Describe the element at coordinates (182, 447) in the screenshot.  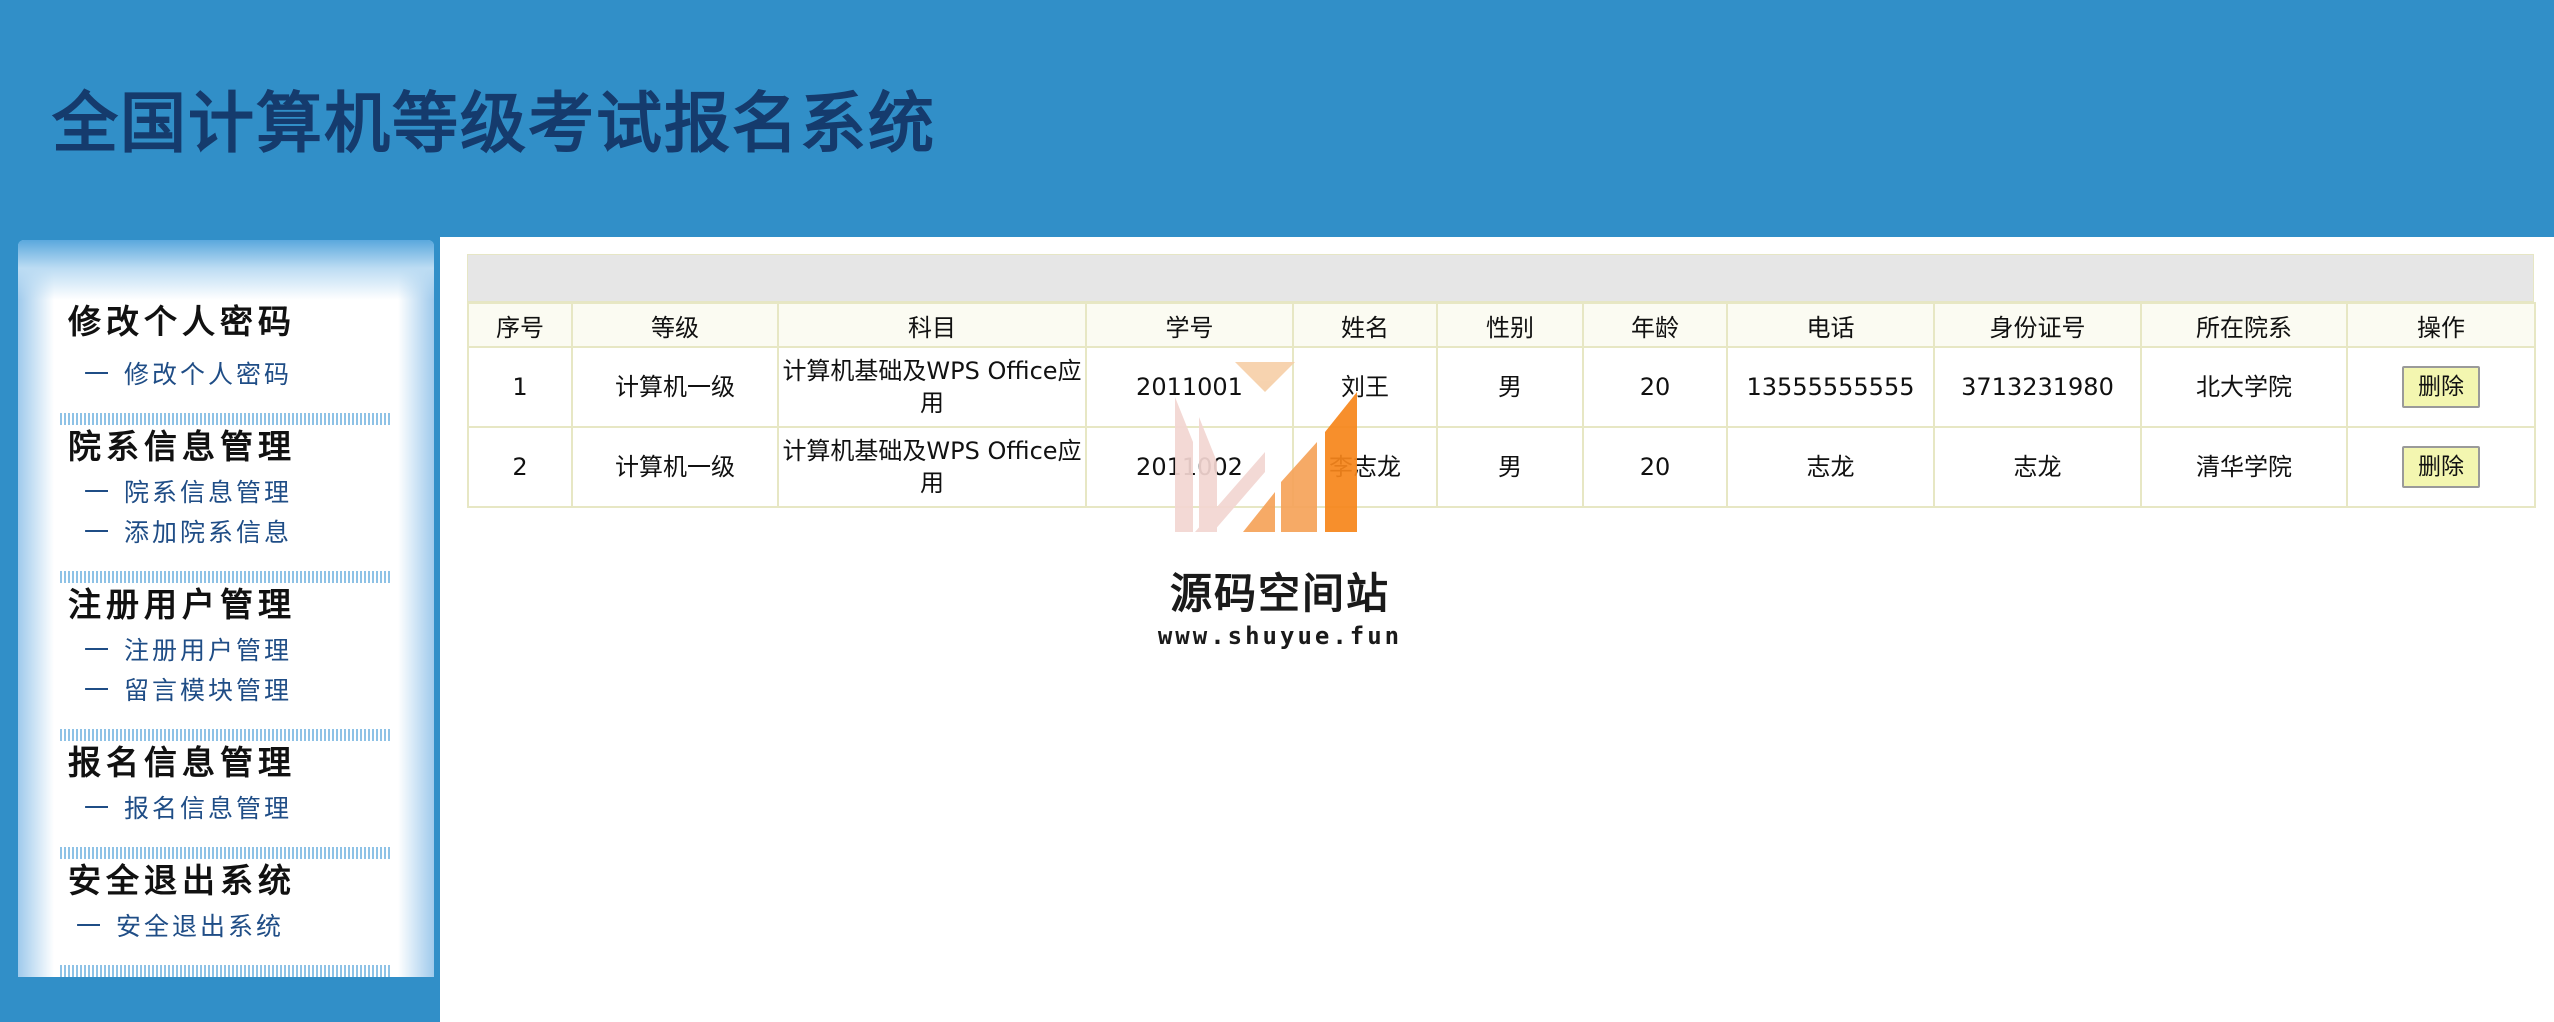
I see `section-title-department-info: 院系信息管理` at that location.